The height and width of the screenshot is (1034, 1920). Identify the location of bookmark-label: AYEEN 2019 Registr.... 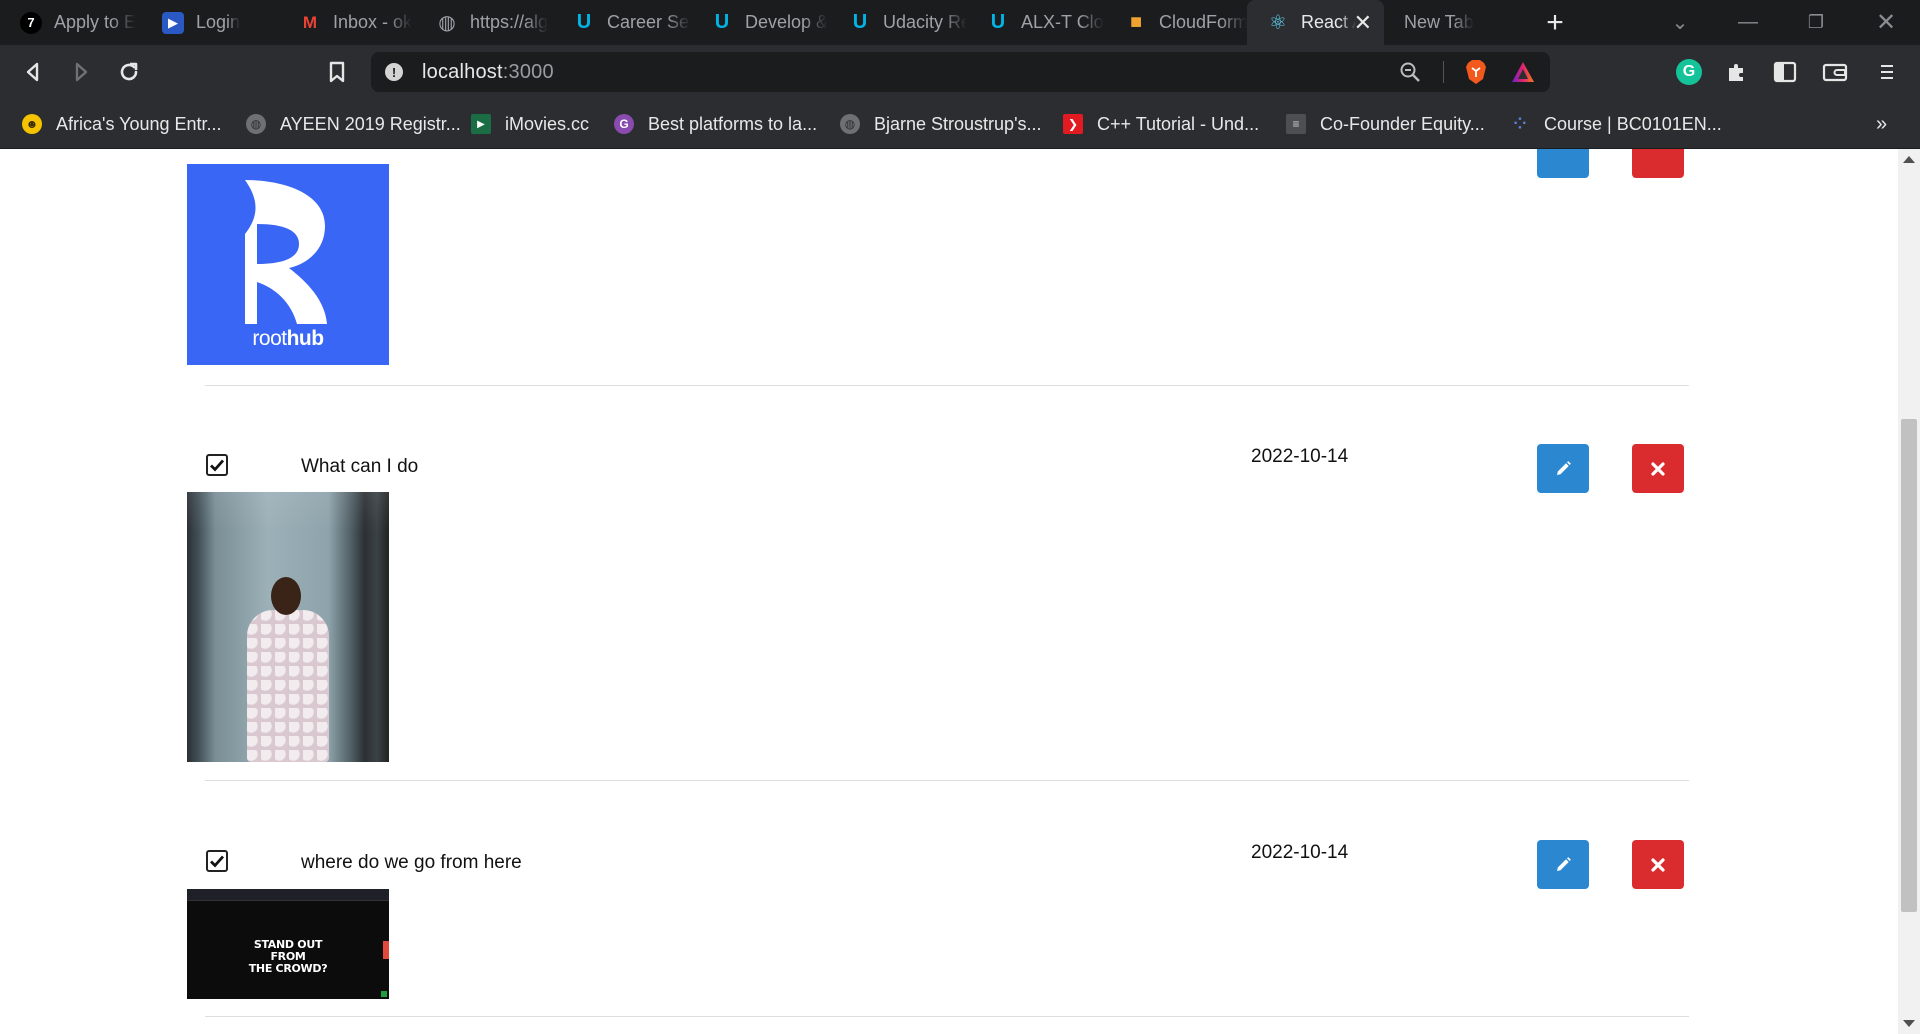
(370, 123).